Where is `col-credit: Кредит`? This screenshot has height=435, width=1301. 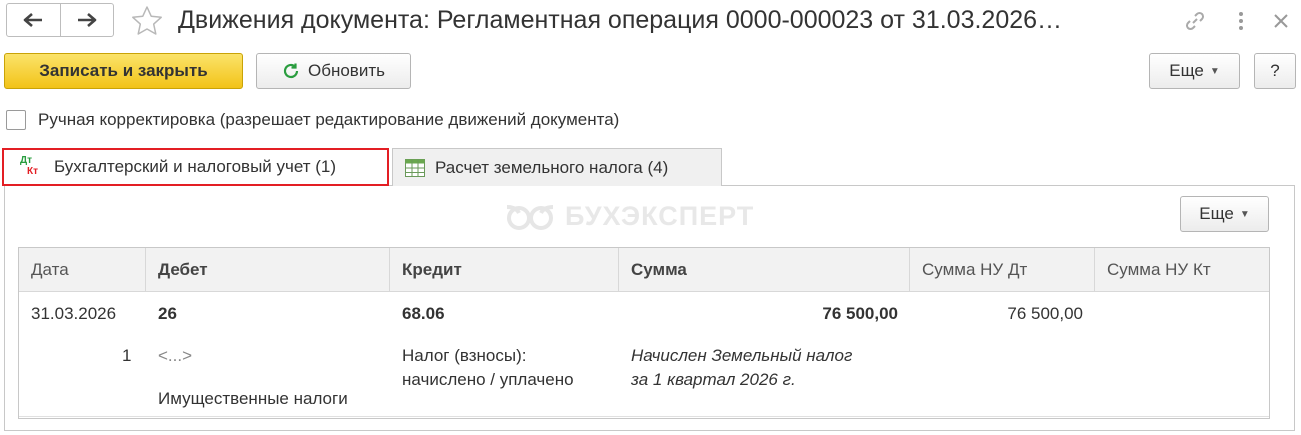 col-credit: Кредит is located at coordinates (504, 270).